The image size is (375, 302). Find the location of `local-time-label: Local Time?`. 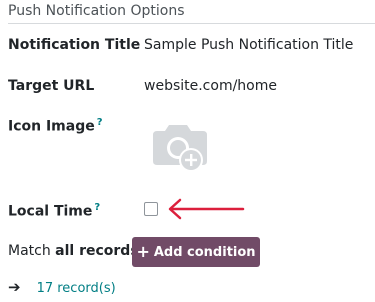

local-time-label: Local Time? is located at coordinates (54, 211).